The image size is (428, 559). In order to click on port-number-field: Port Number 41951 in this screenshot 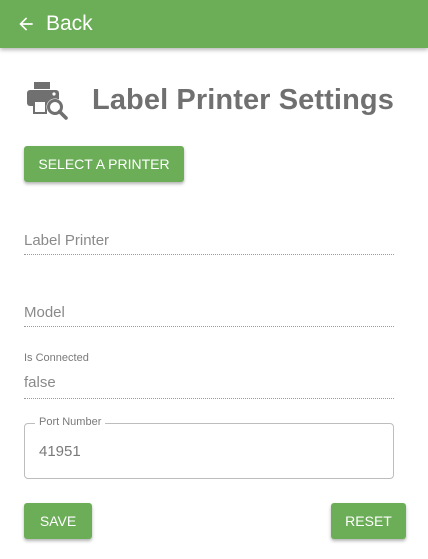, I will do `click(209, 447)`.